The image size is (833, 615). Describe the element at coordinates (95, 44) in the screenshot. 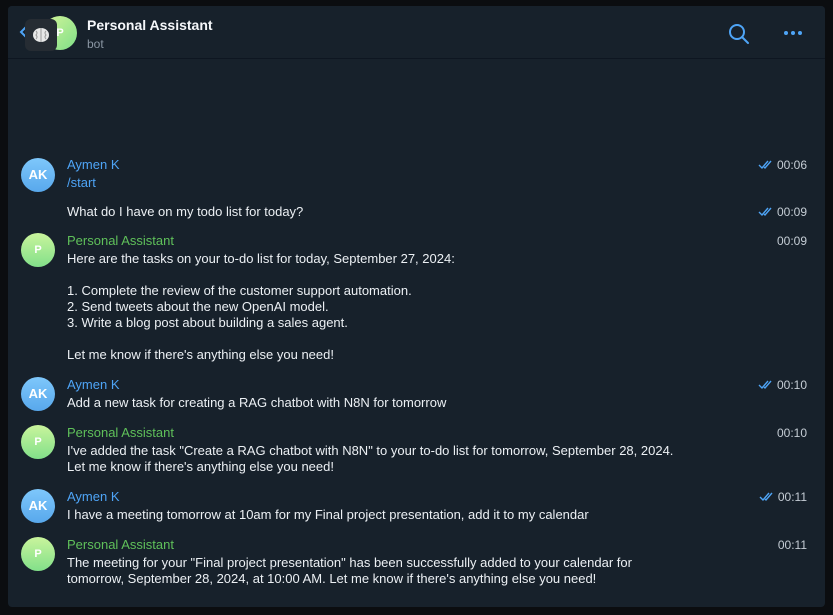

I see `chat-subtitle: bot` at that location.